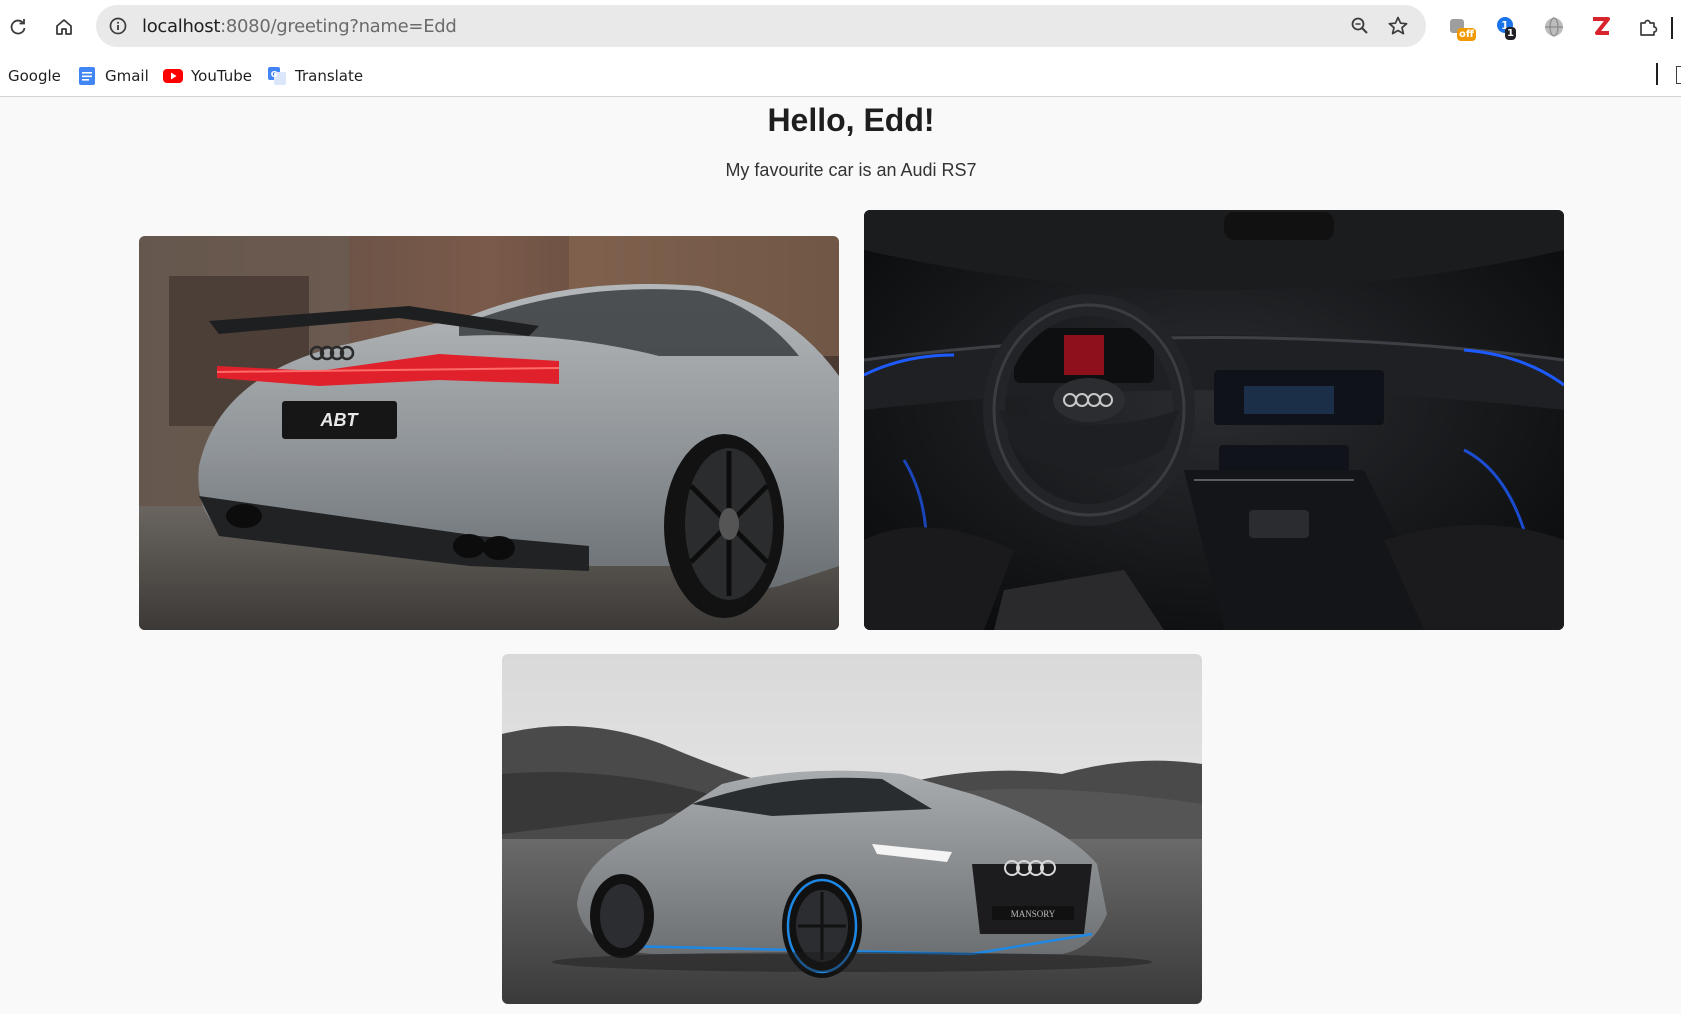 Image resolution: width=1681 pixels, height=1014 pixels. Describe the element at coordinates (852, 829) in the screenshot. I see `front-view-photo: MANSORY` at that location.